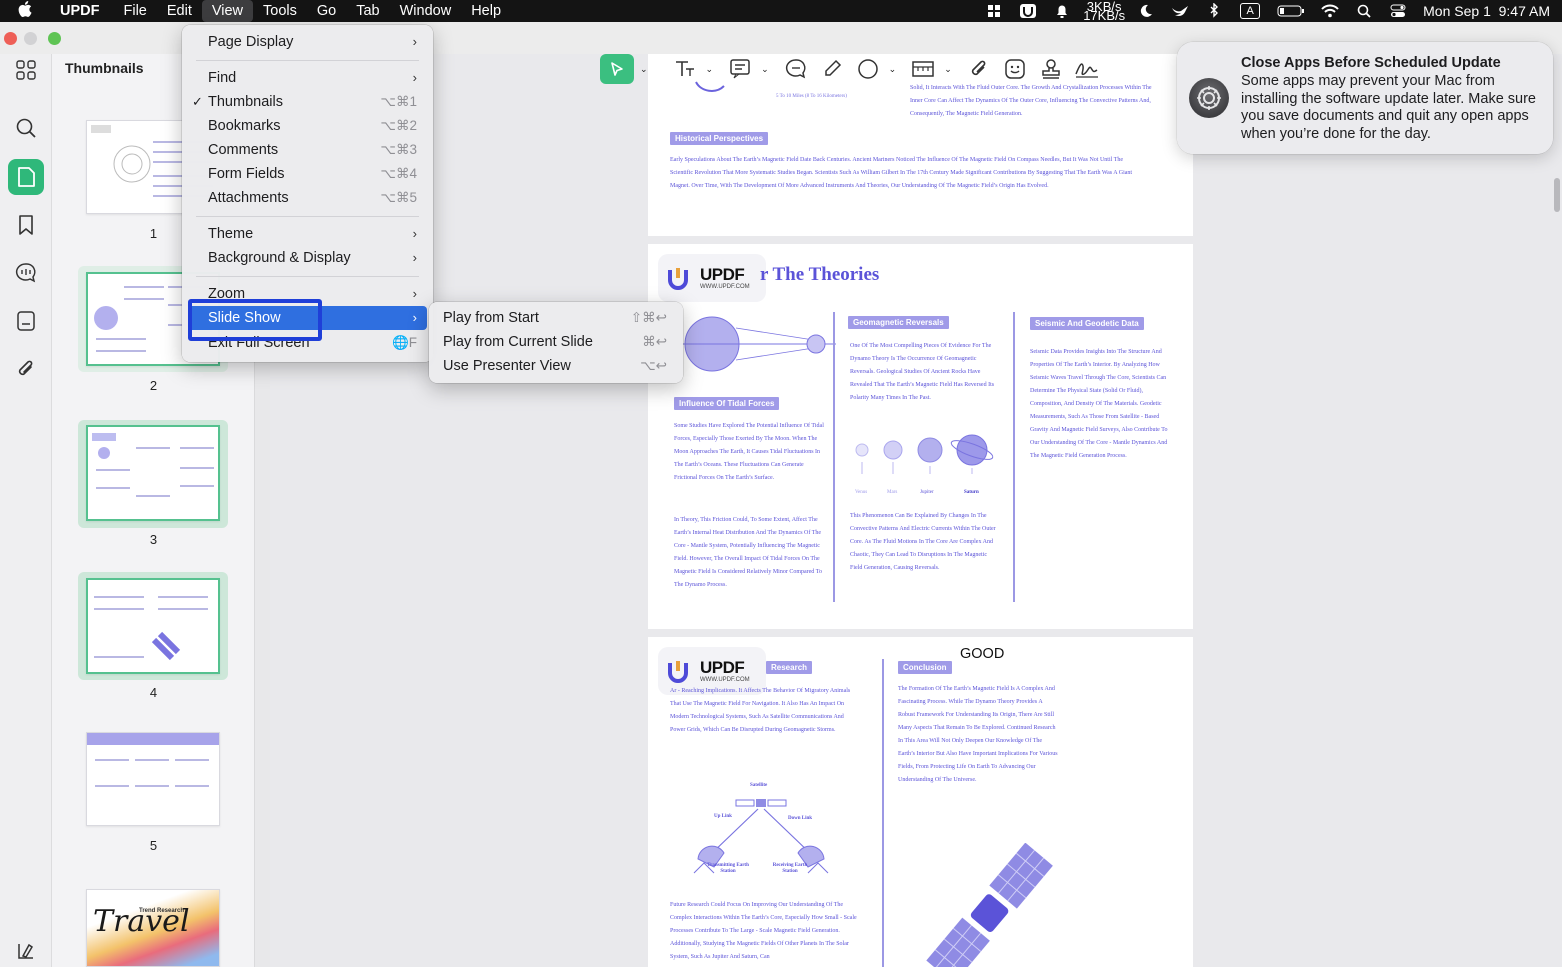  What do you see at coordinates (1364, 11) in the screenshot?
I see `spotlight-search-icon` at bounding box center [1364, 11].